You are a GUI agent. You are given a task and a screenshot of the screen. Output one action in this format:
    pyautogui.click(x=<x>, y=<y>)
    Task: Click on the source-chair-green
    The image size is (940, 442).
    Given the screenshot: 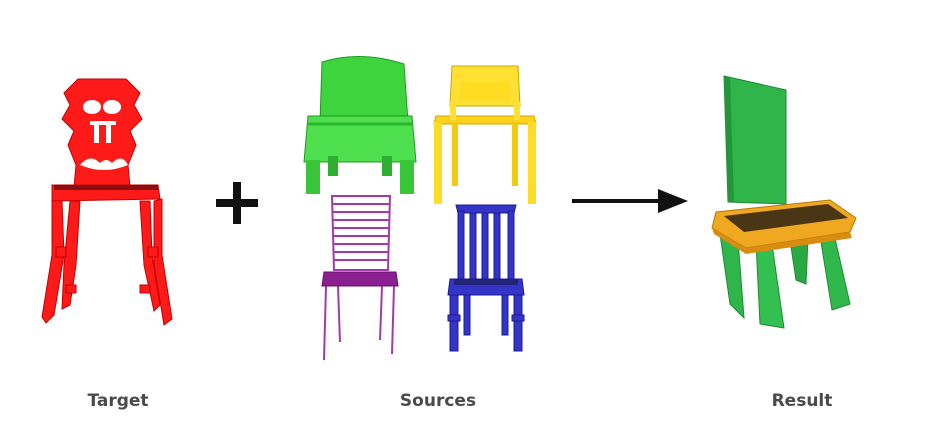 What is the action you would take?
    pyautogui.click(x=360, y=125)
    